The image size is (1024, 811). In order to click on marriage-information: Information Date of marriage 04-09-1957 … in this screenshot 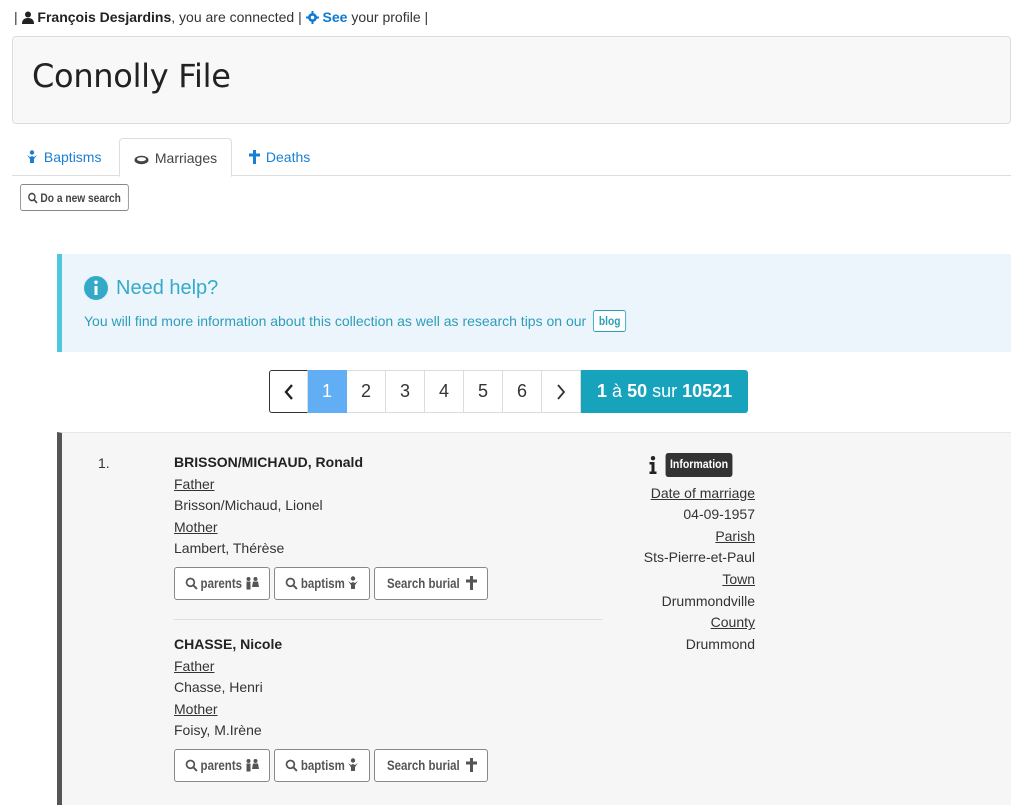, I will do `click(696, 554)`.